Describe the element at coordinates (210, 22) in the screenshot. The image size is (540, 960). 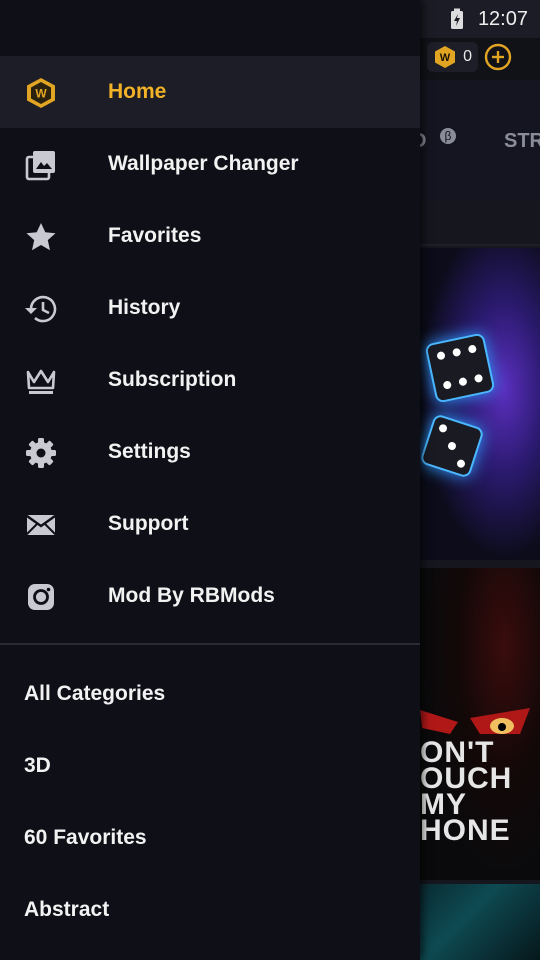
I see `drawer-header-strip` at that location.